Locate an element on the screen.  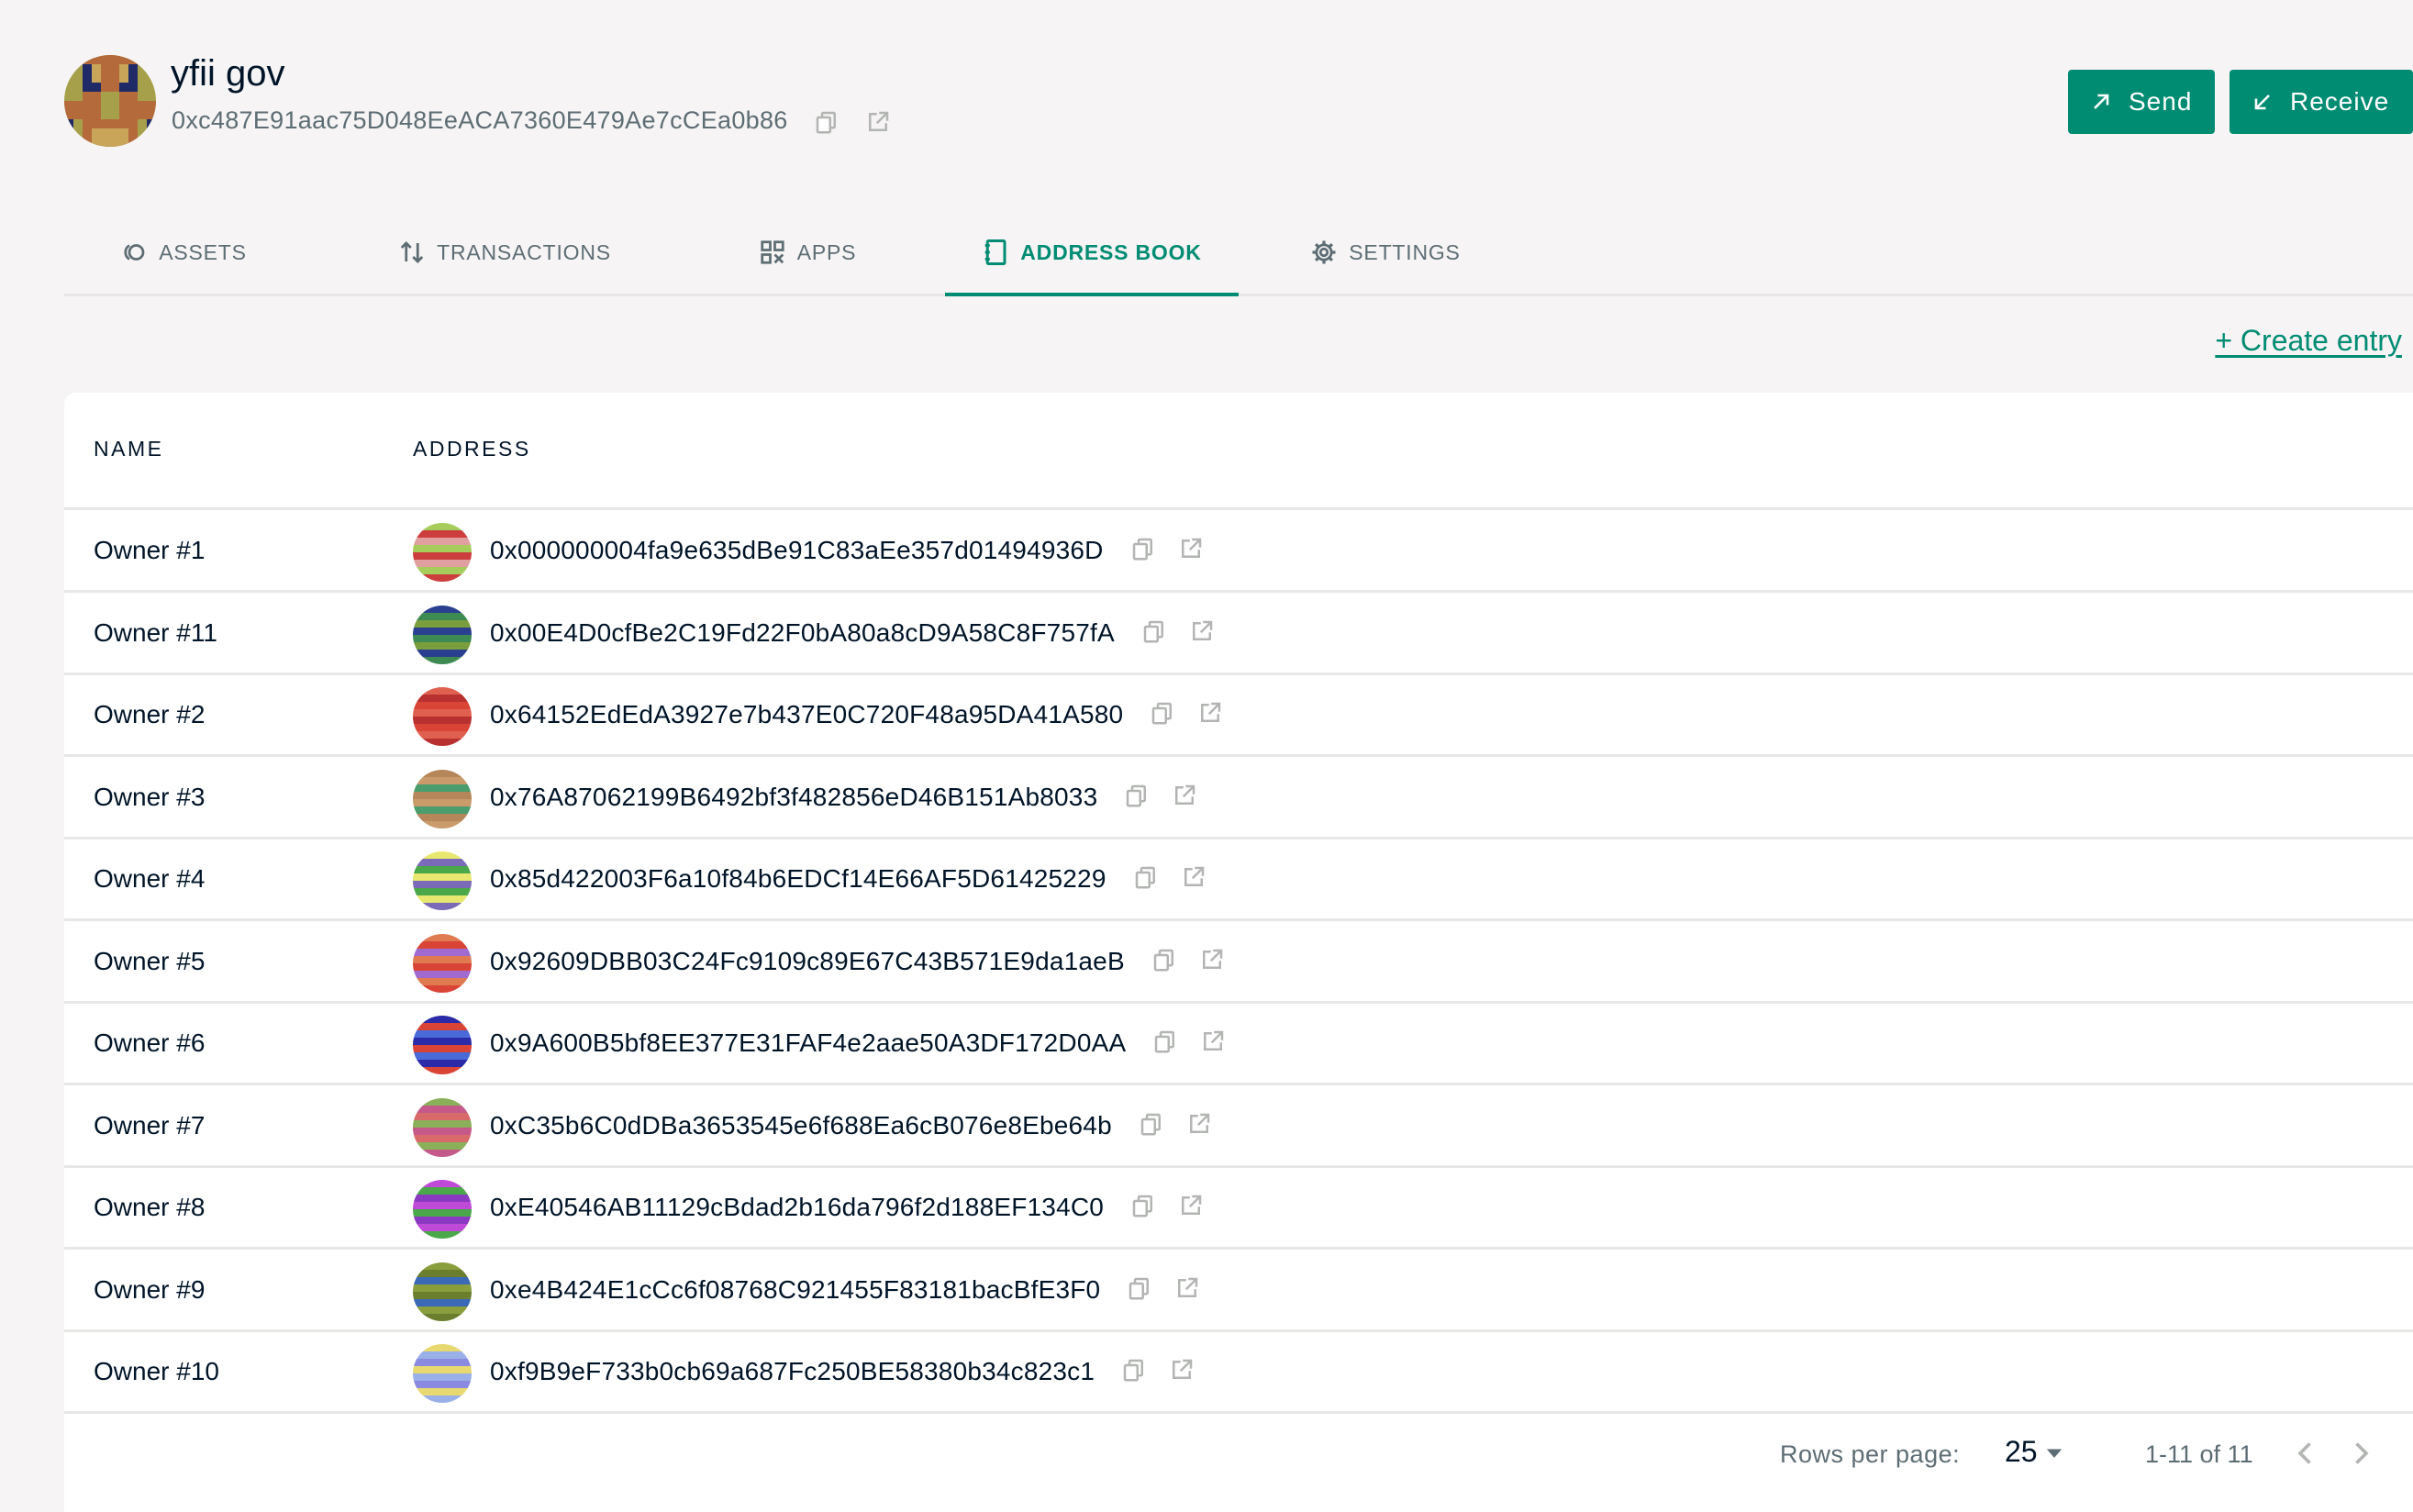
gear-icon is located at coordinates (1324, 252).